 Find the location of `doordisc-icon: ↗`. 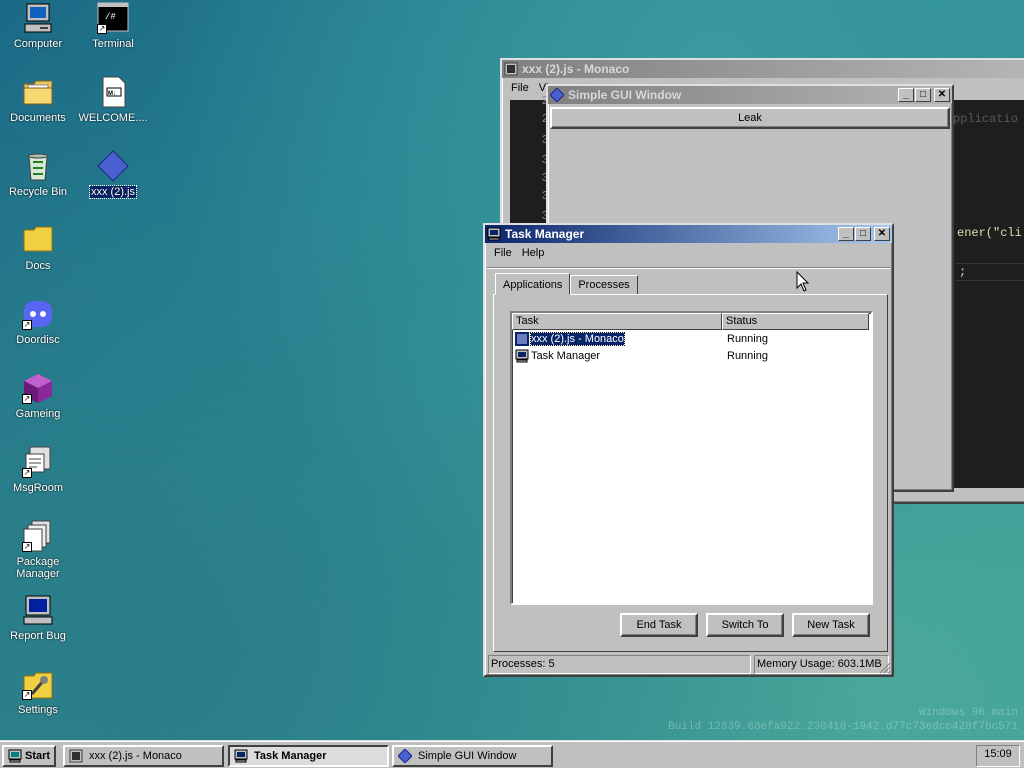

doordisc-icon: ↗ is located at coordinates (38, 314).